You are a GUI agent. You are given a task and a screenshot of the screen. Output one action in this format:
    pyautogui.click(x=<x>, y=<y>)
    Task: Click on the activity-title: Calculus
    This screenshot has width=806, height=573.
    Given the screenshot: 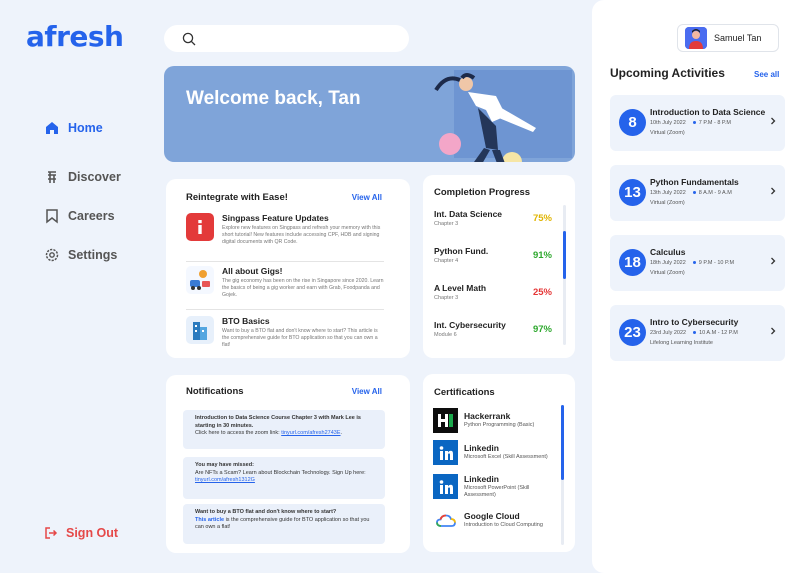 What is the action you would take?
    pyautogui.click(x=668, y=252)
    